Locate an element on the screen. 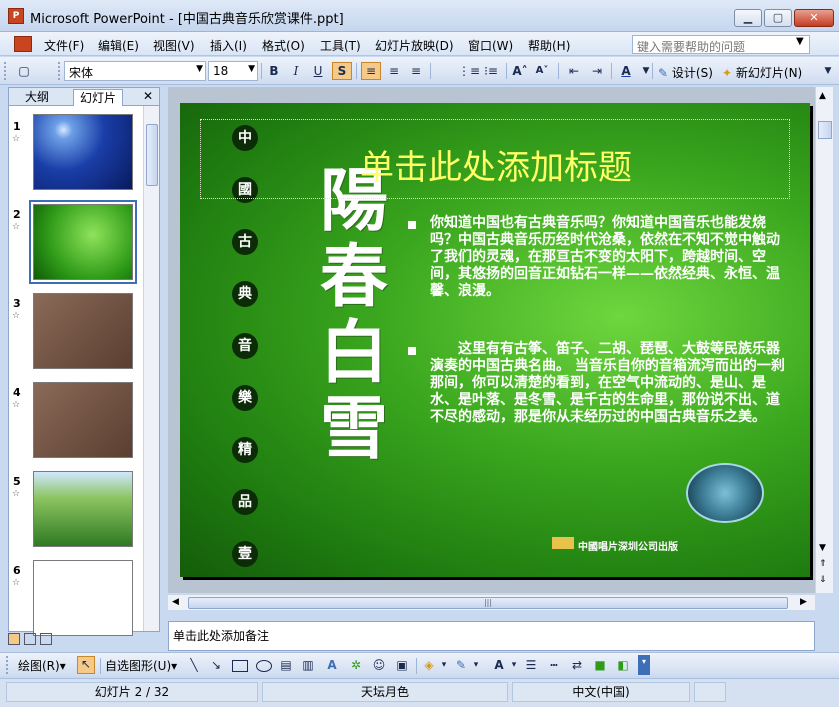 The height and width of the screenshot is (707, 839). design-button: ✎ 设计(S) is located at coordinates (685, 72).